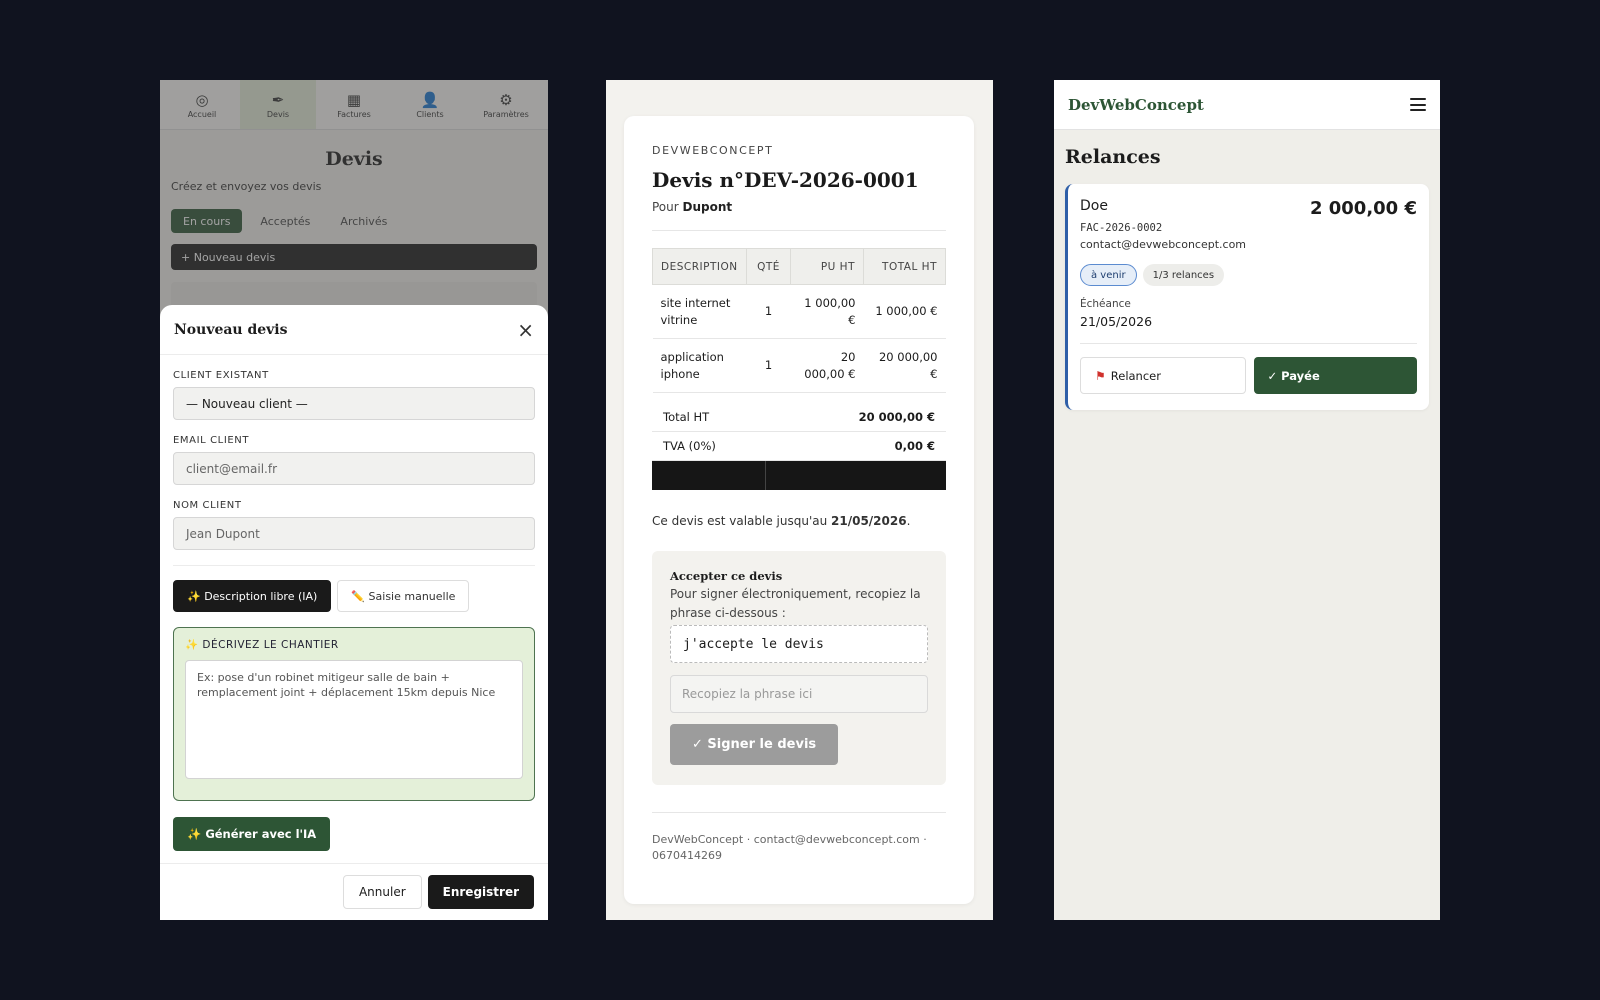 This screenshot has height=1000, width=1600. What do you see at coordinates (799, 417) in the screenshot?
I see `total-ht-row: Total HT 20 000,00 €` at bounding box center [799, 417].